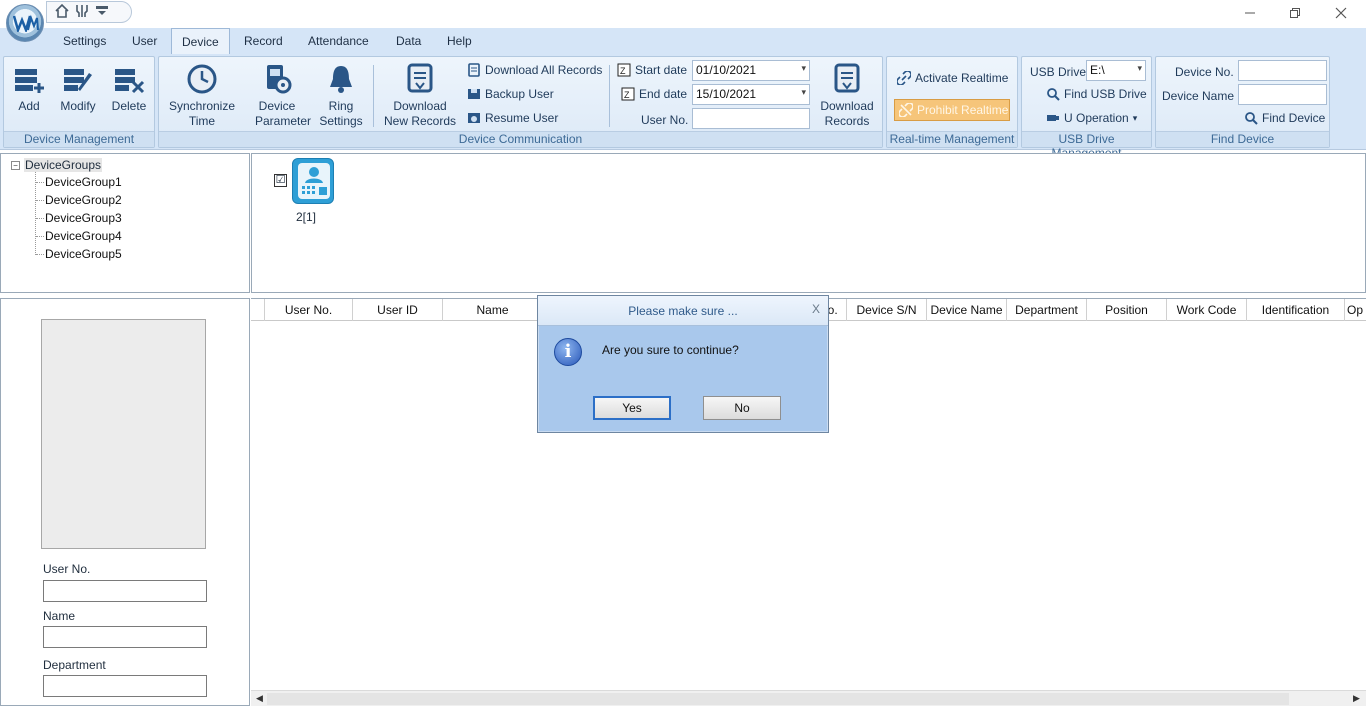 The height and width of the screenshot is (706, 1366). I want to click on find-device-button: Find Device, so click(1284, 118).